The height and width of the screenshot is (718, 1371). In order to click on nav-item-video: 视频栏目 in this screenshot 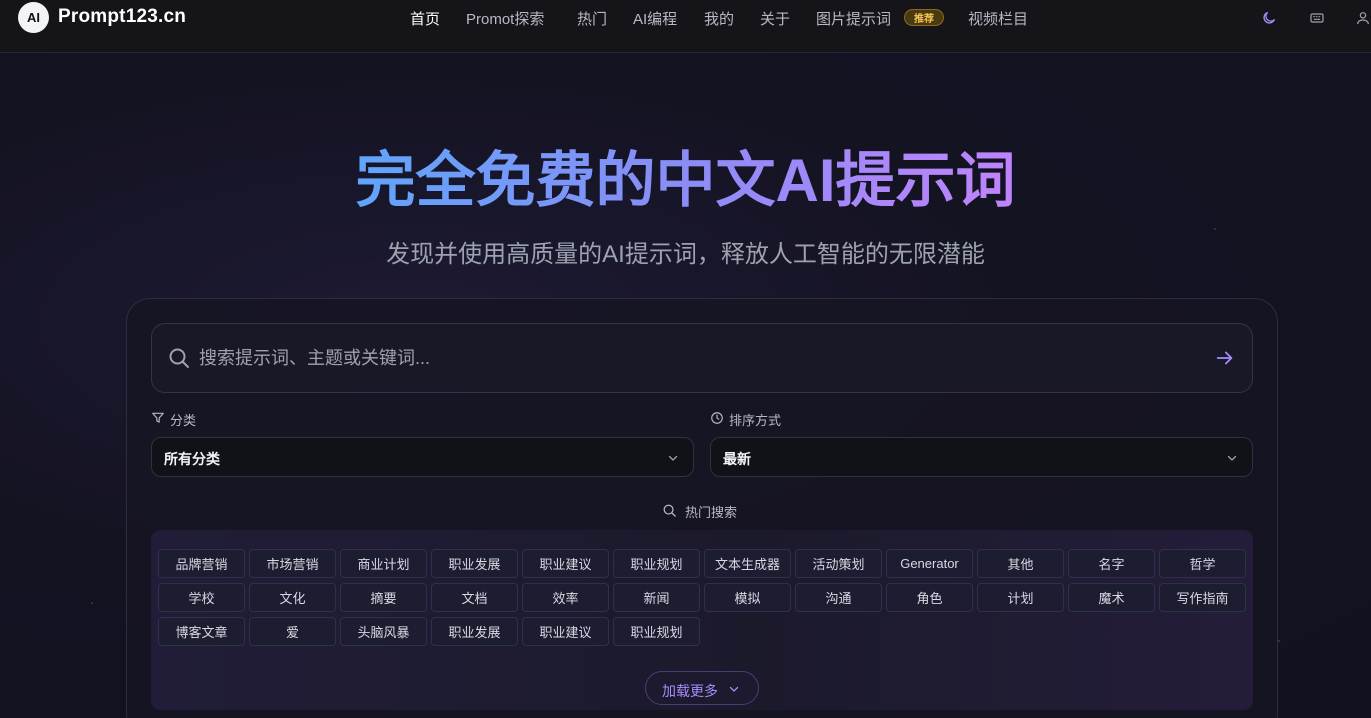, I will do `click(998, 18)`.